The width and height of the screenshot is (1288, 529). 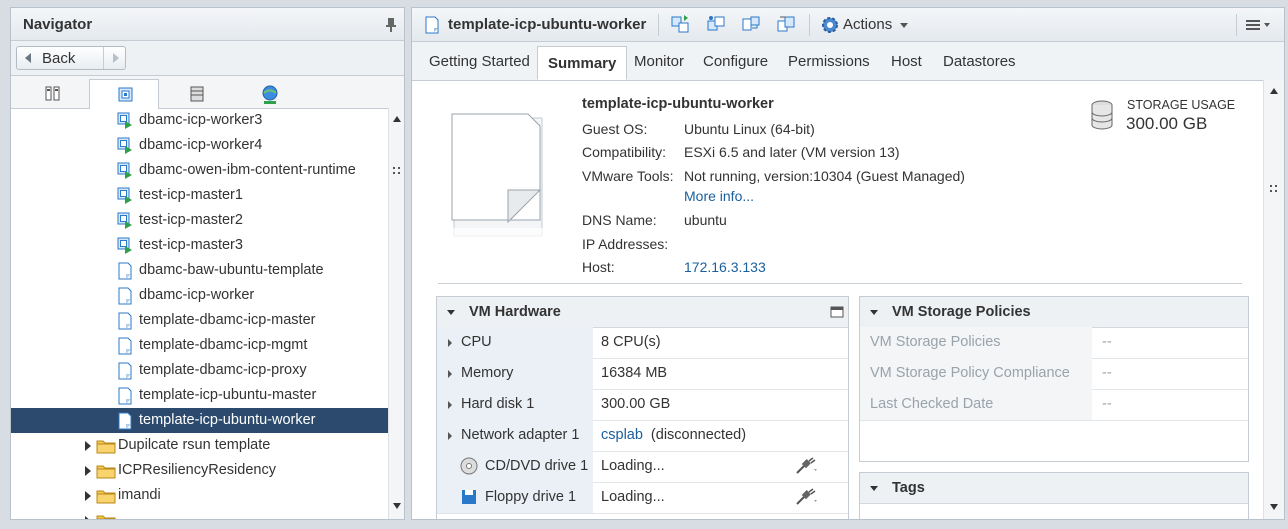 What do you see at coordinates (908, 488) in the screenshot?
I see `tags-title: Tags` at bounding box center [908, 488].